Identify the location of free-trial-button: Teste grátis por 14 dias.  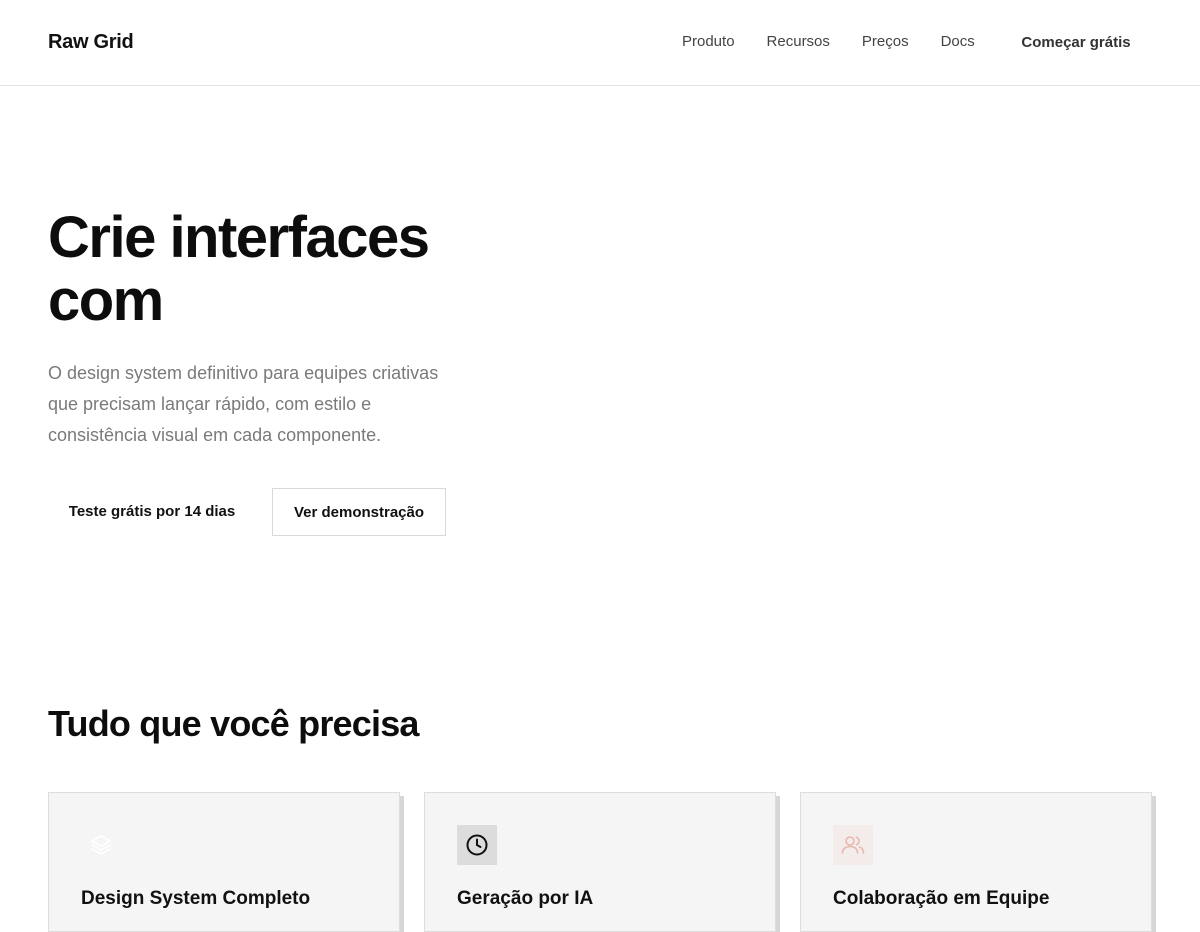
(152, 511).